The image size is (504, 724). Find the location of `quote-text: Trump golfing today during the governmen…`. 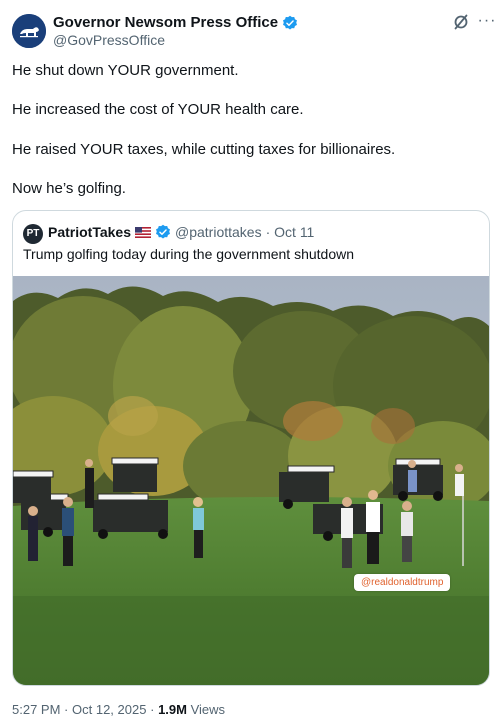

quote-text: Trump golfing today during the governmen… is located at coordinates (189, 254).